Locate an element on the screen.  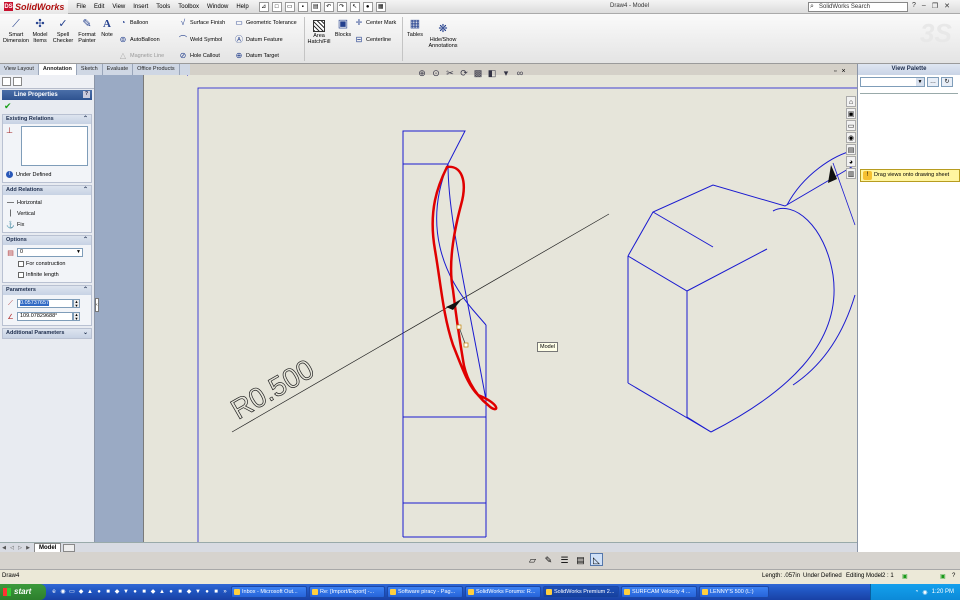
smart-dimension-button: ⟋ Smart Dimension is located at coordinates (16, 30).